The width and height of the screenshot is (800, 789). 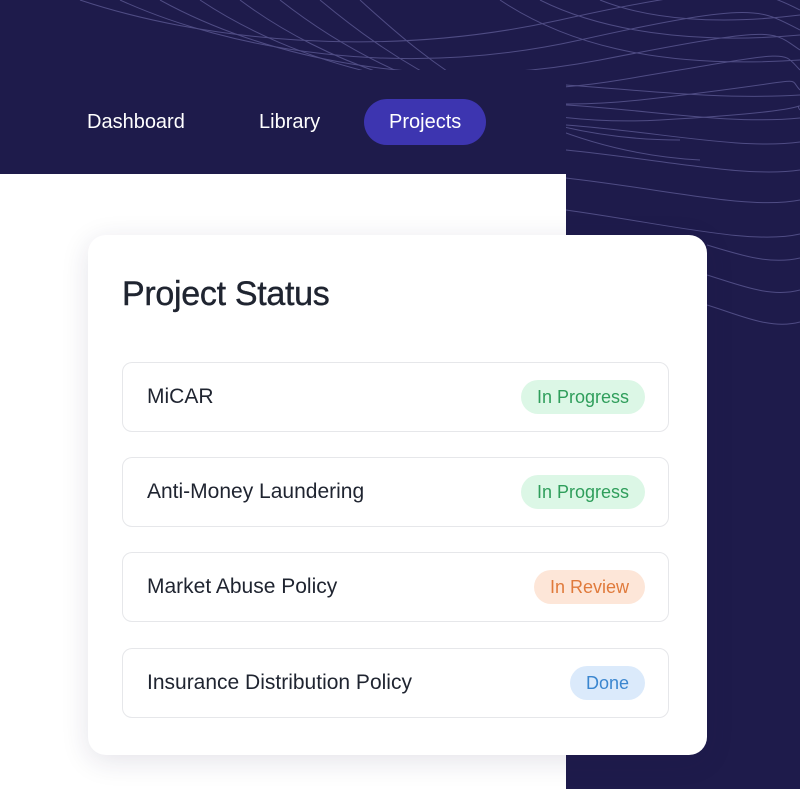 I want to click on project-row-market-abuse-policy: Market Abuse Policy In Review, so click(x=395, y=587).